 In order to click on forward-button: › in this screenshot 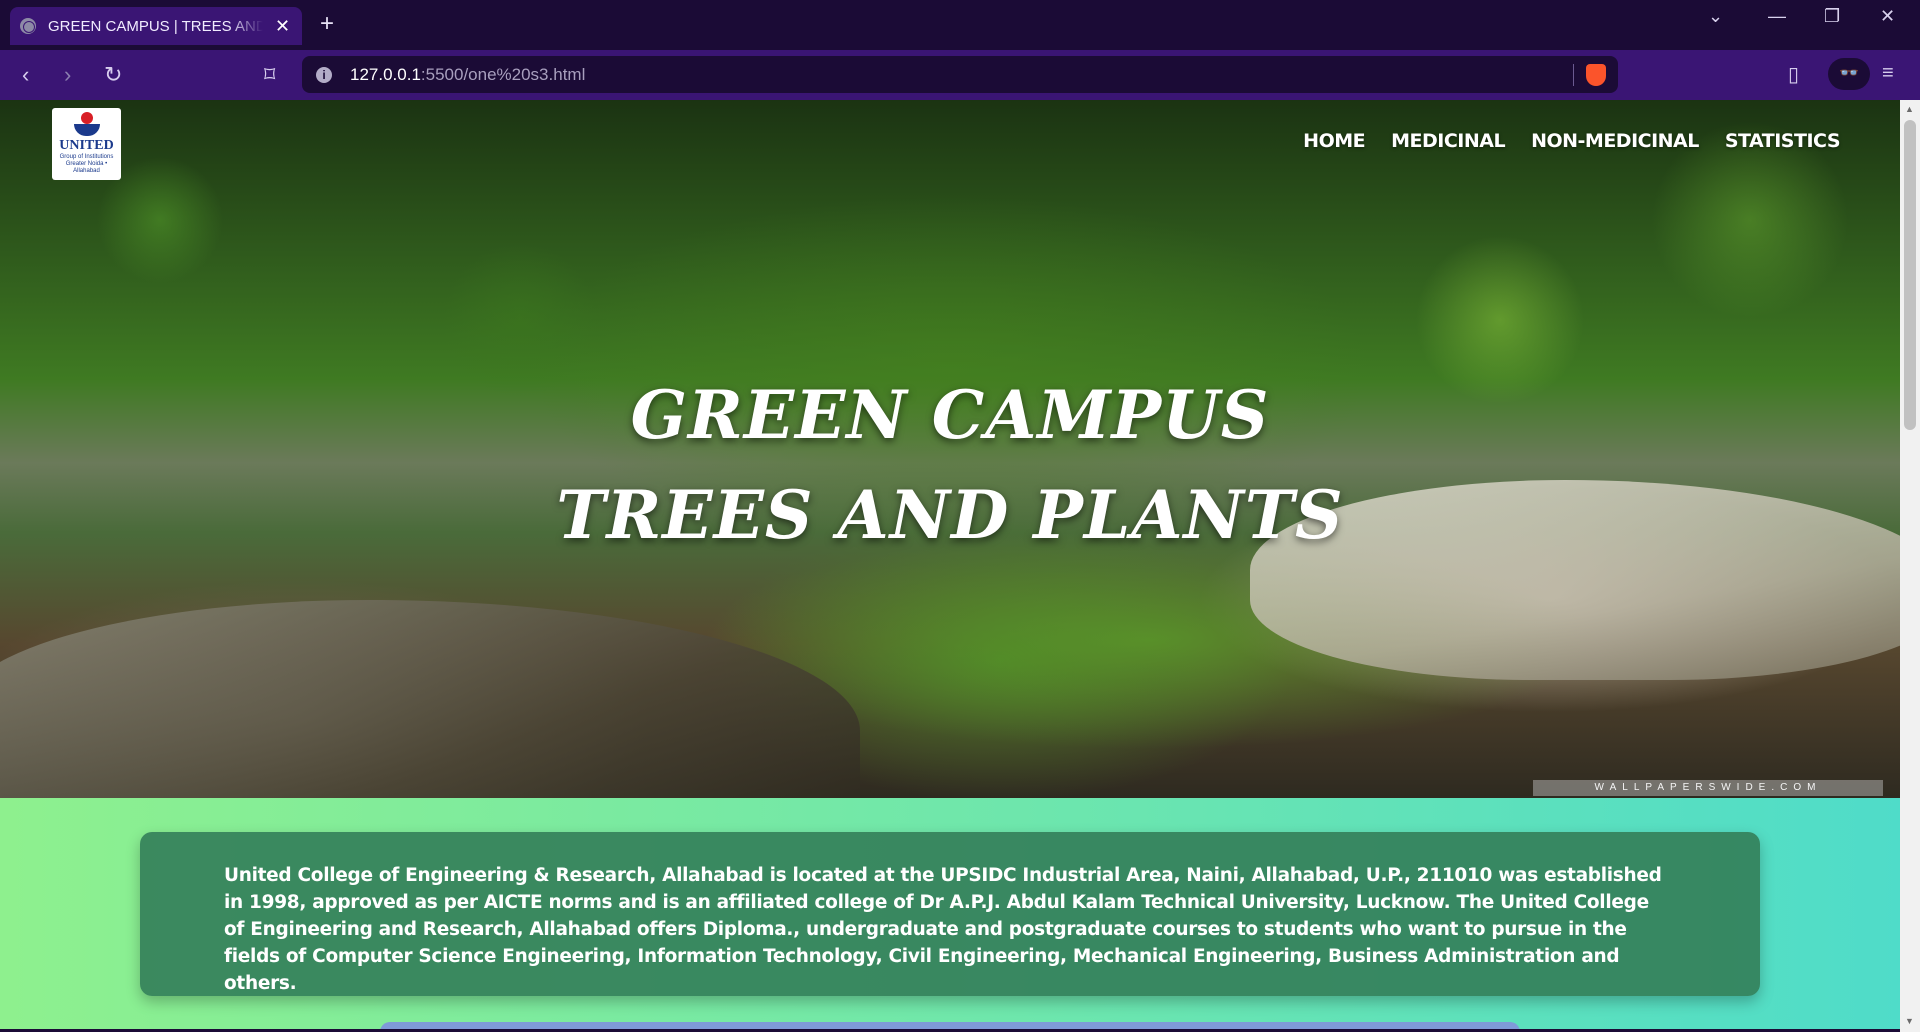, I will do `click(67, 75)`.